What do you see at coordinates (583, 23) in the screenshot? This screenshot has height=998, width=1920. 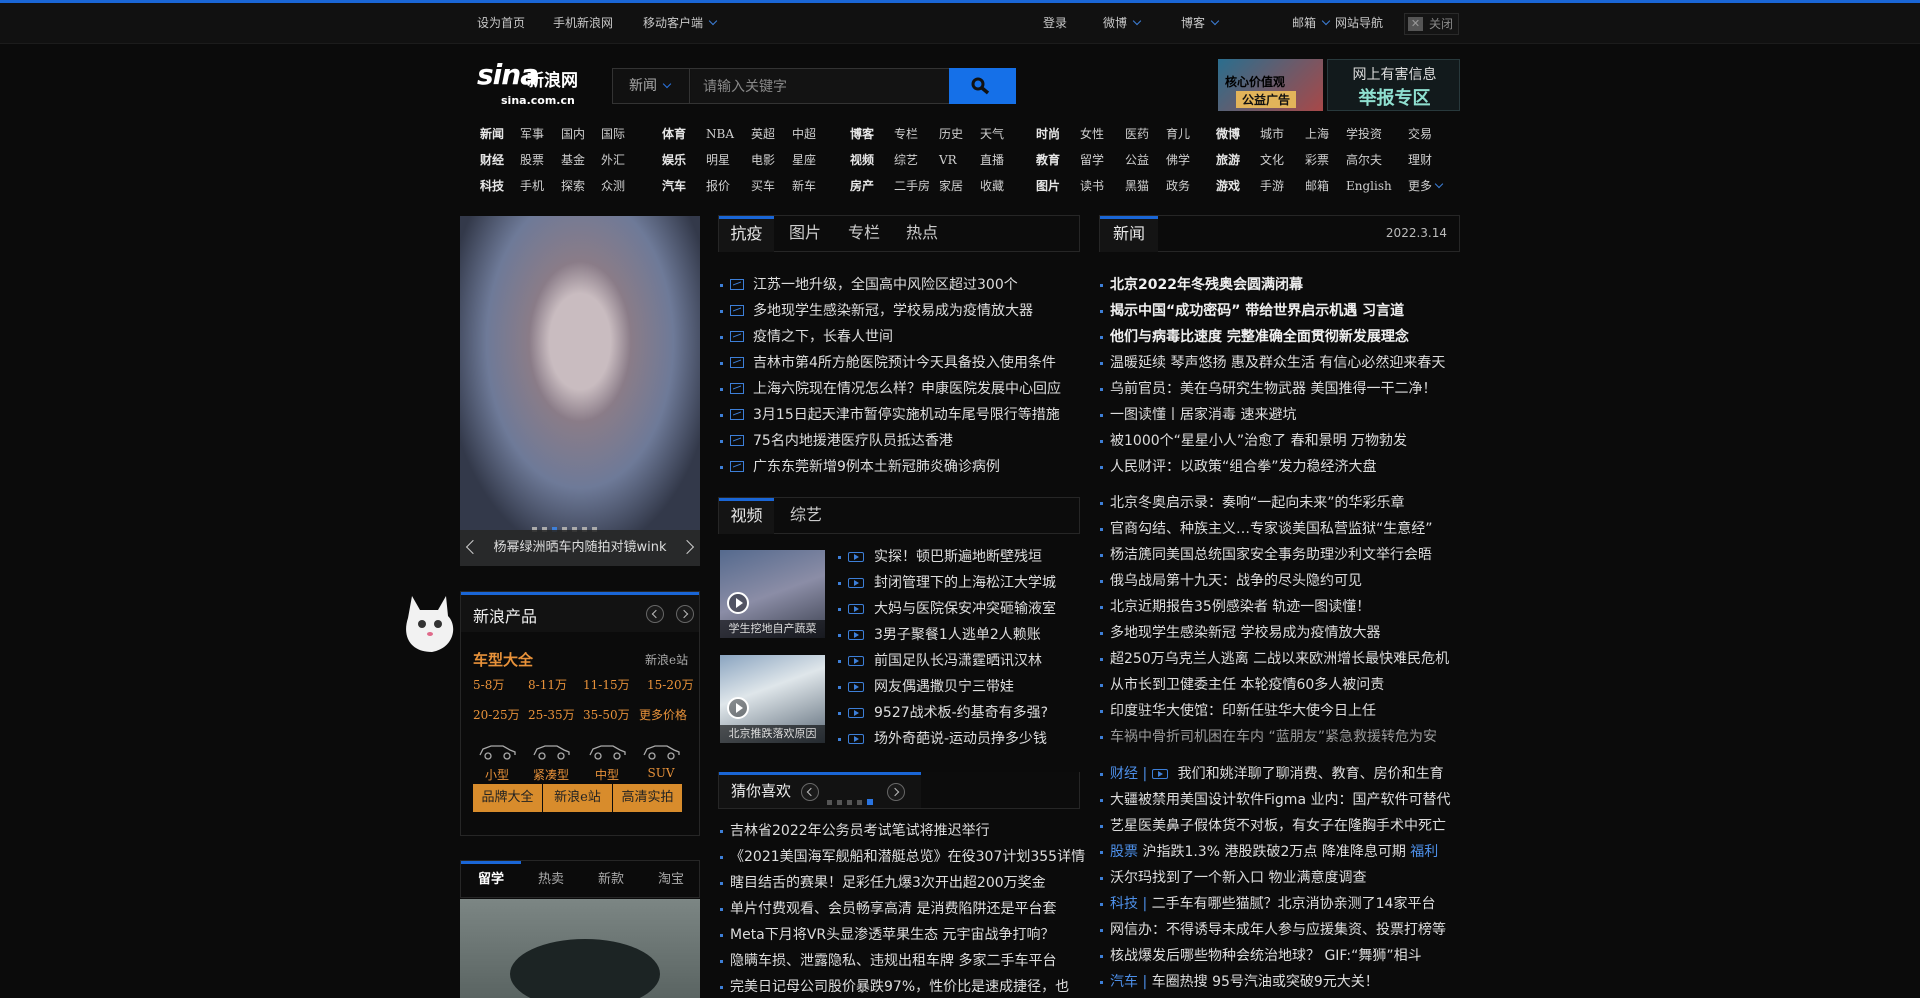 I see `mobile-site-link: 手机新浪网` at bounding box center [583, 23].